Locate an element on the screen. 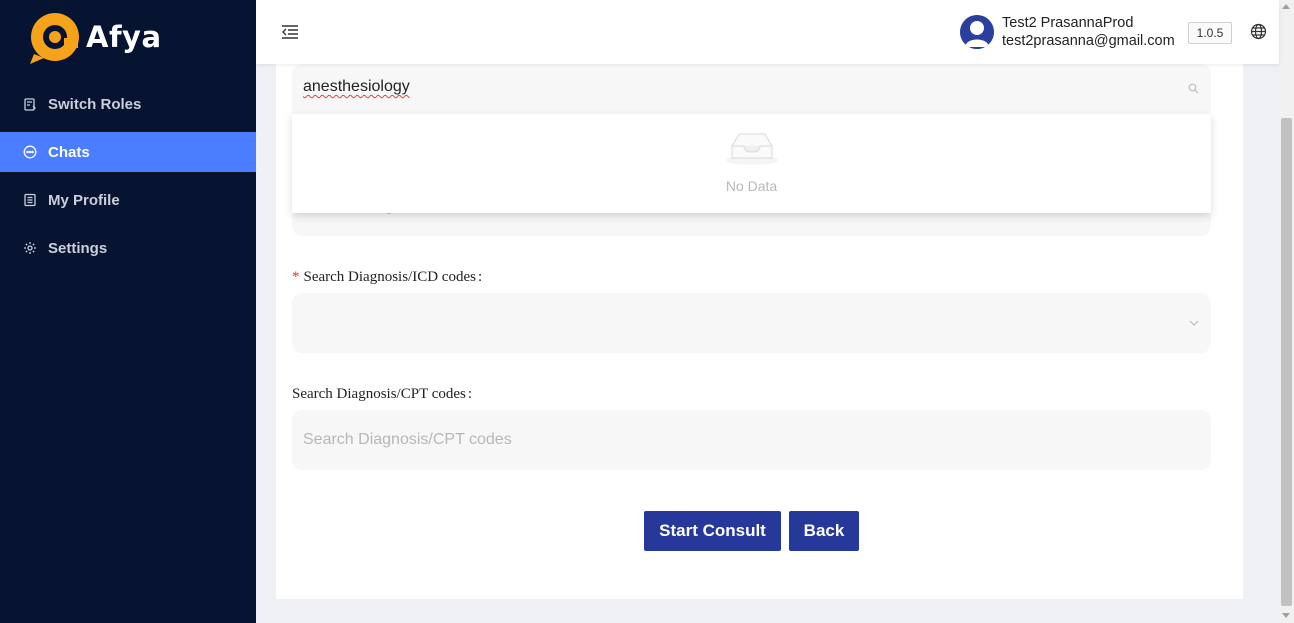  avatar is located at coordinates (977, 32).